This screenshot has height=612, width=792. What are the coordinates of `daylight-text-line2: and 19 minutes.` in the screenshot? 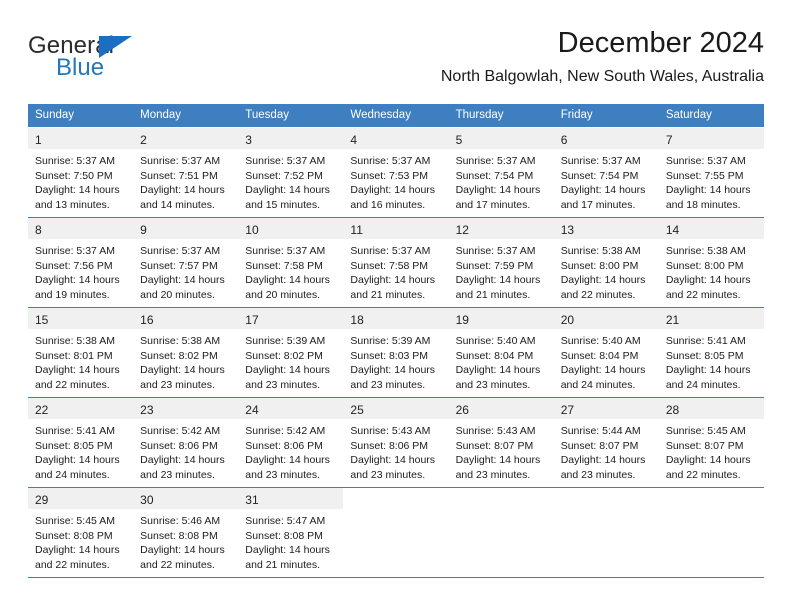 It's located at (72, 294).